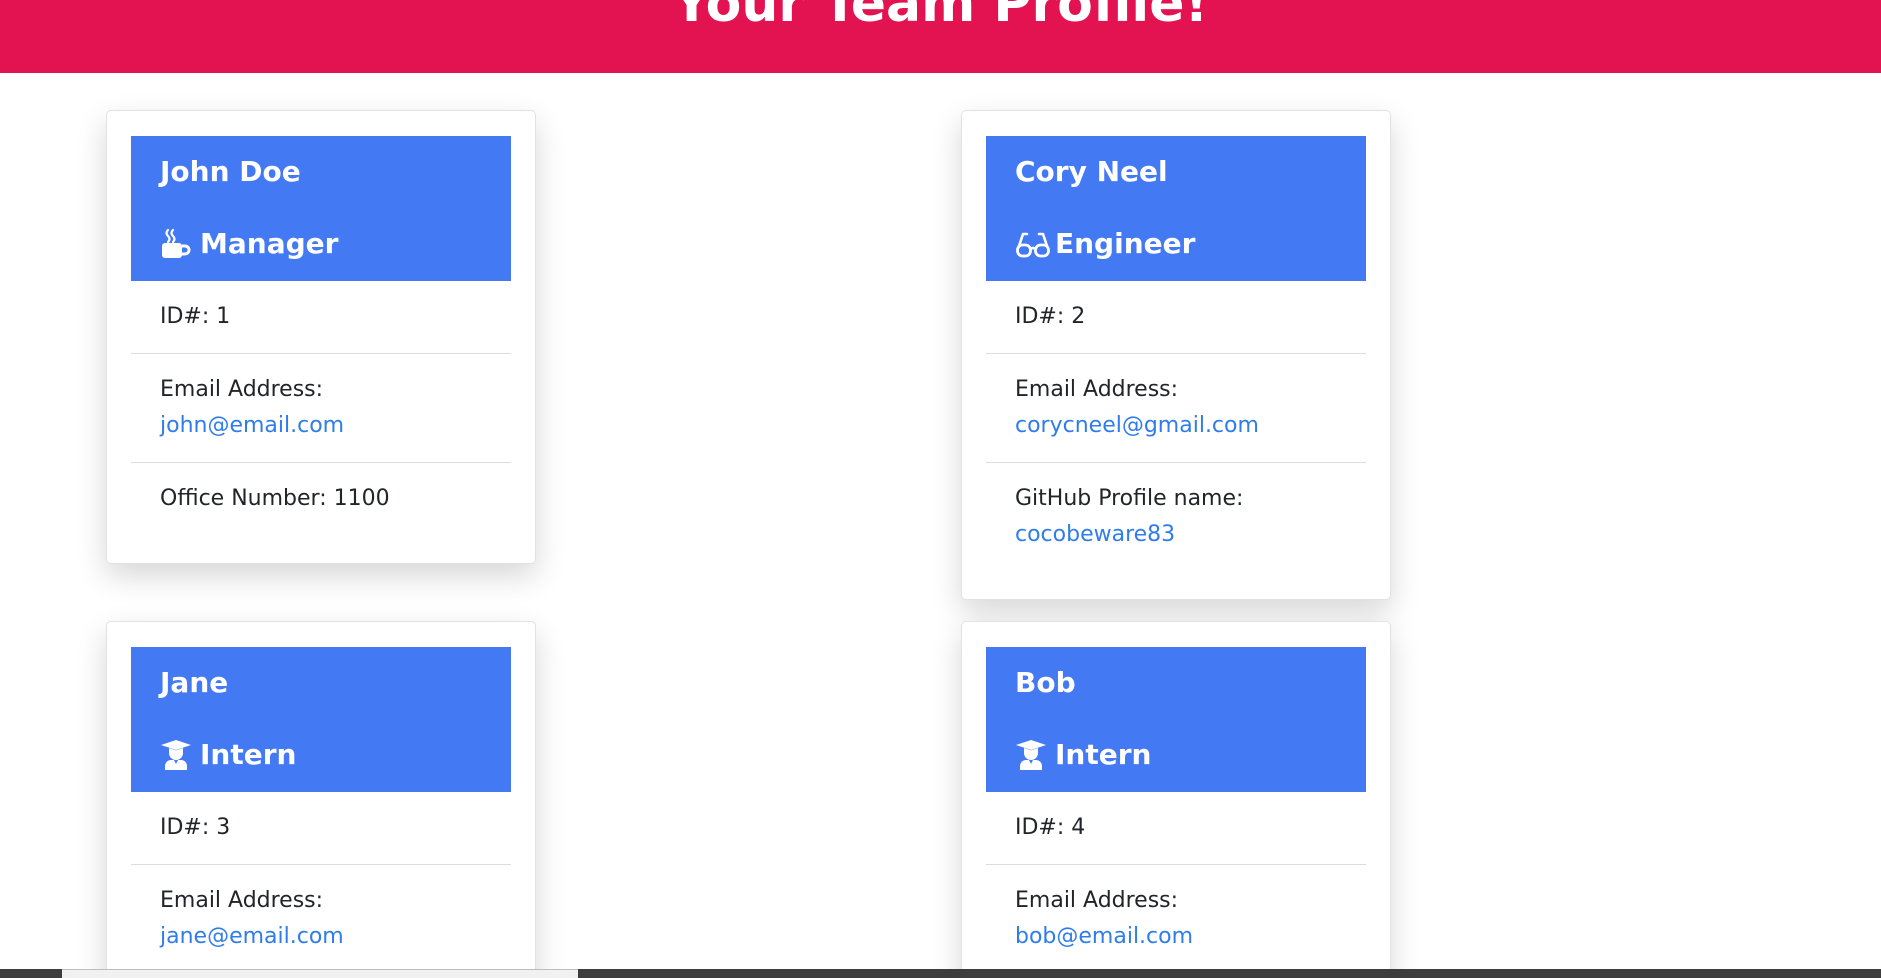 The image size is (1881, 978). I want to click on office-number: Office Number: 1100, so click(275, 498).